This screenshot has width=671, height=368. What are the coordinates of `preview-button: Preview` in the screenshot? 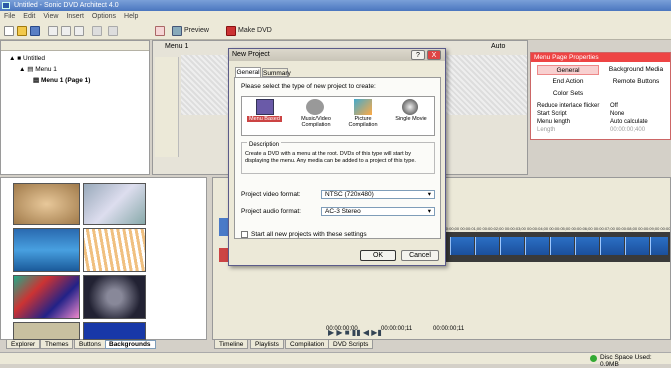 It's located at (196, 31).